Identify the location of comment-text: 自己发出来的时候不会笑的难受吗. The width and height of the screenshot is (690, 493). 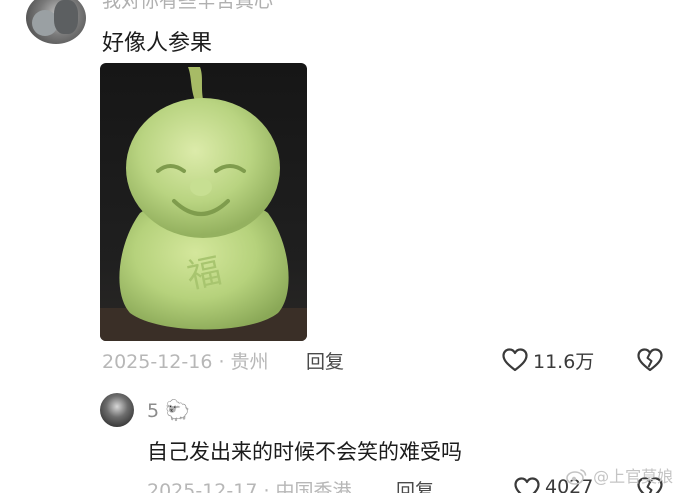
(304, 452).